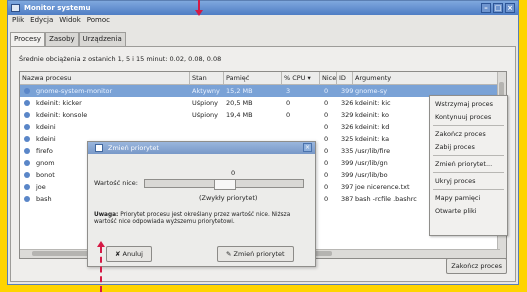 This screenshot has width=527, height=292. I want to click on slider-knob, so click(225, 184).